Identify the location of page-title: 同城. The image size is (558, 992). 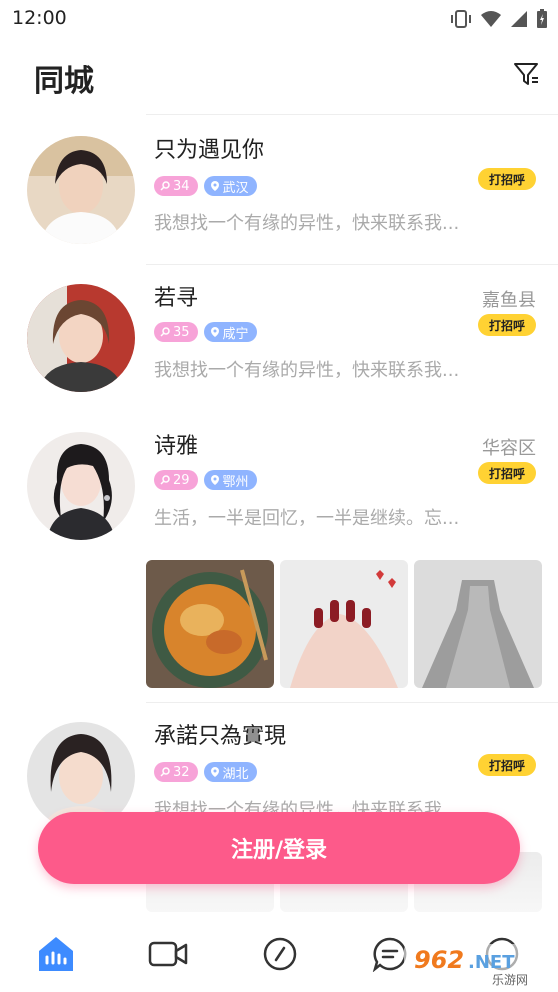
(64, 81).